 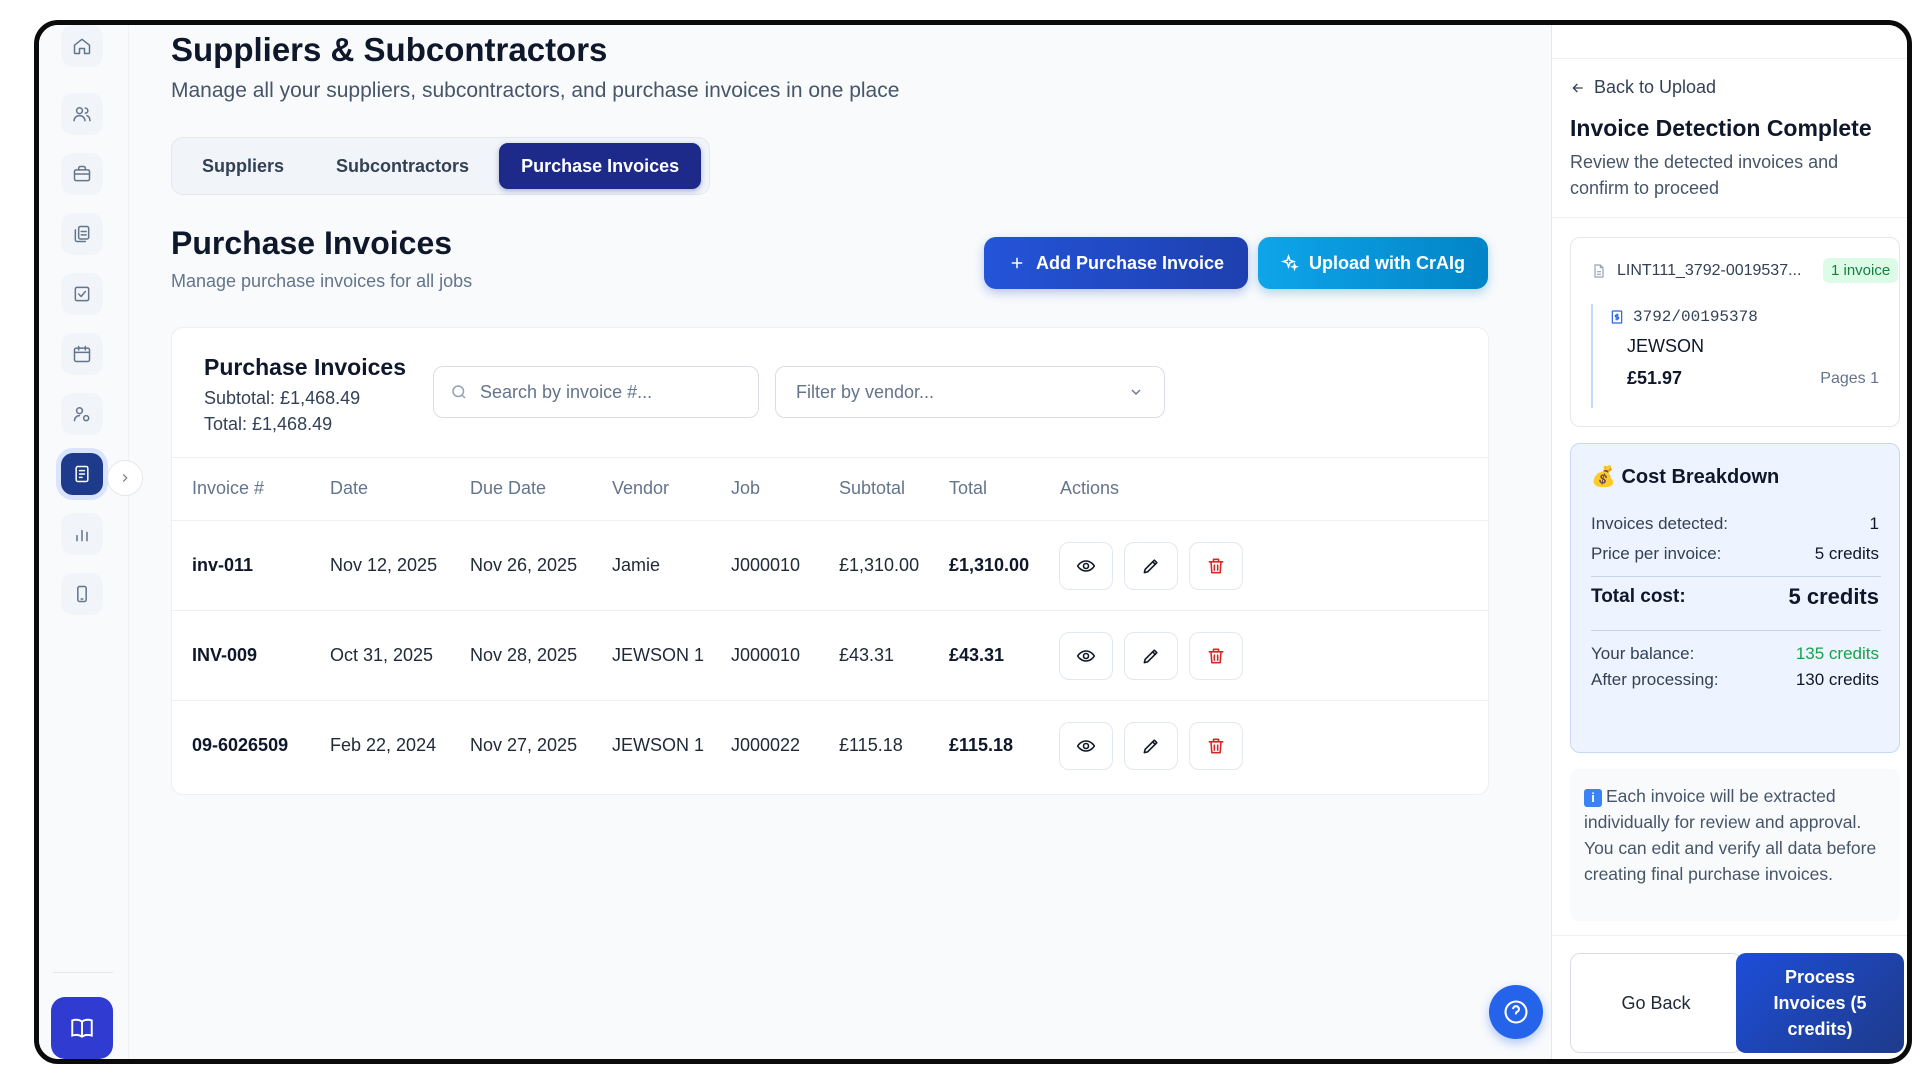 What do you see at coordinates (82, 474) in the screenshot?
I see `sidebar-item-invoices` at bounding box center [82, 474].